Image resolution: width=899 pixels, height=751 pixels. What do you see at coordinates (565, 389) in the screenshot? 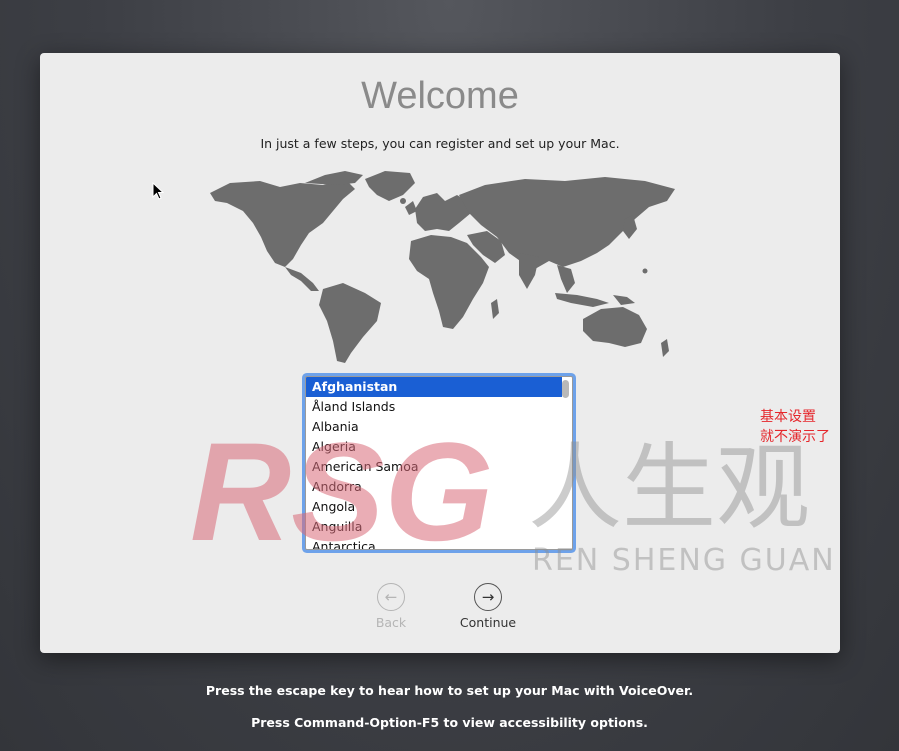
I see `list-scrollbar` at bounding box center [565, 389].